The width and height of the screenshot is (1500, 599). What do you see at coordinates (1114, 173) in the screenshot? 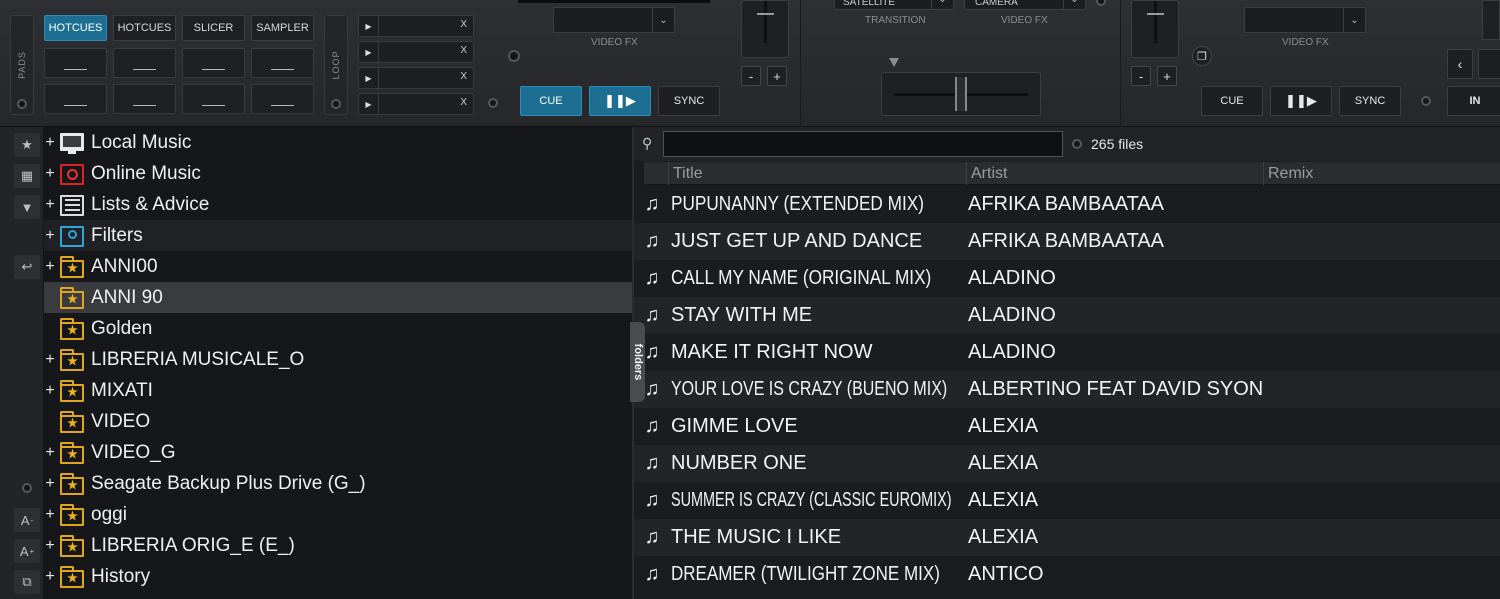
I see `column-artist: Artist` at bounding box center [1114, 173].